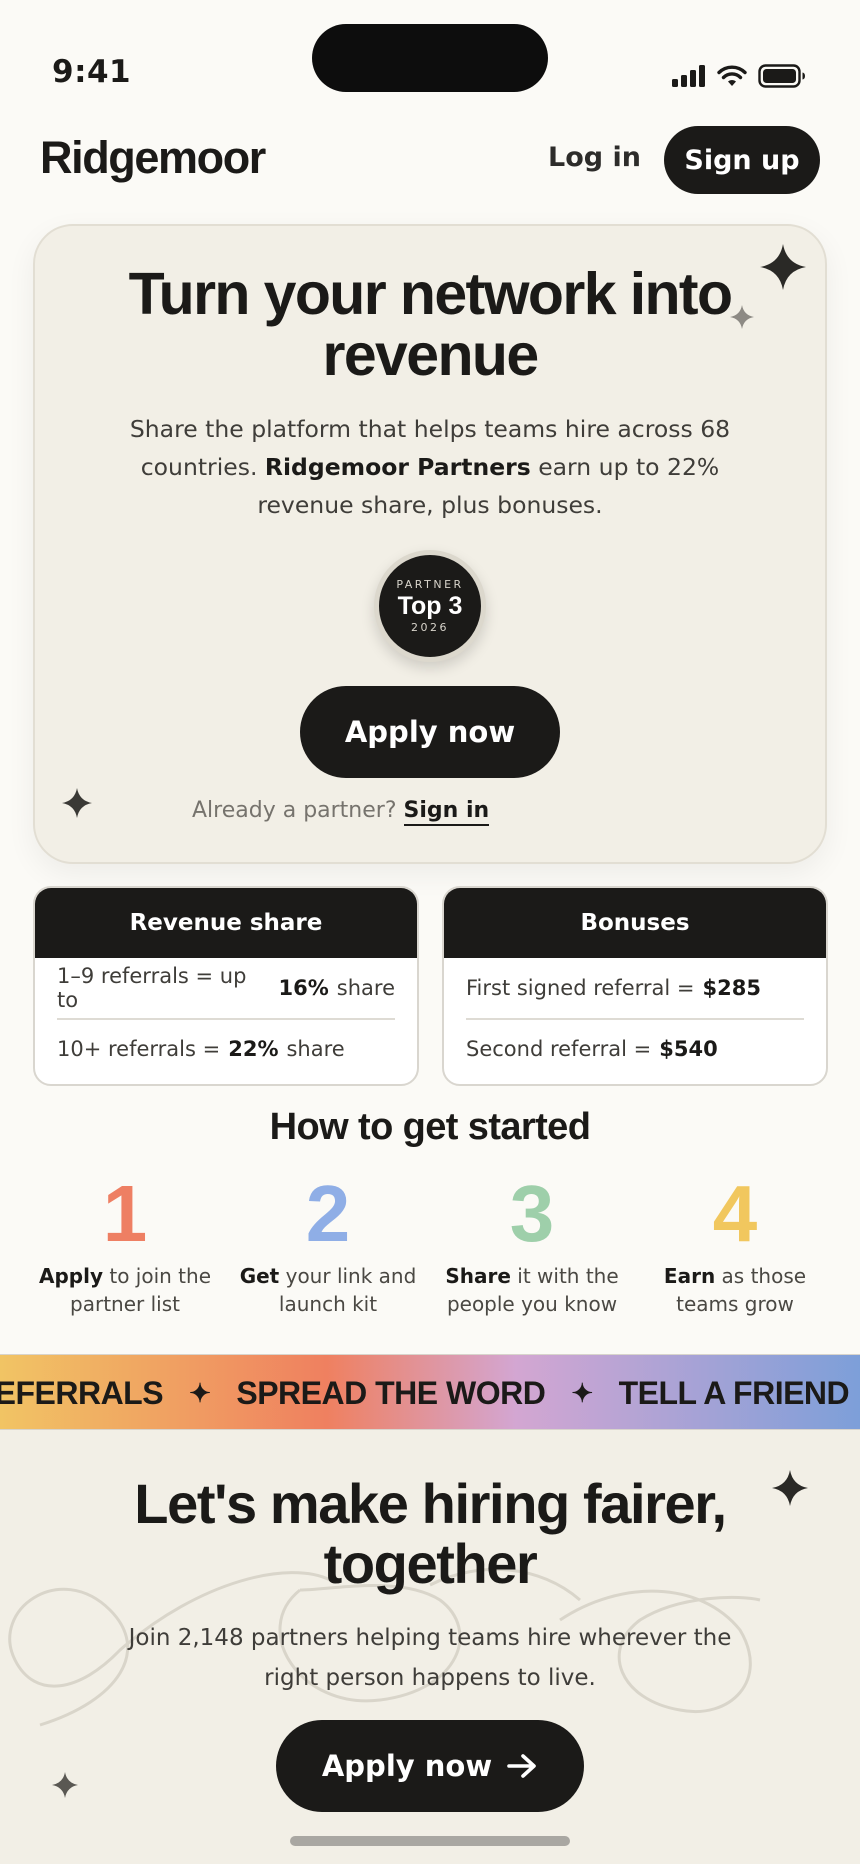  Describe the element at coordinates (430, 1503) in the screenshot. I see `cta-title-line-1: Let's make hiring fairer,` at that location.